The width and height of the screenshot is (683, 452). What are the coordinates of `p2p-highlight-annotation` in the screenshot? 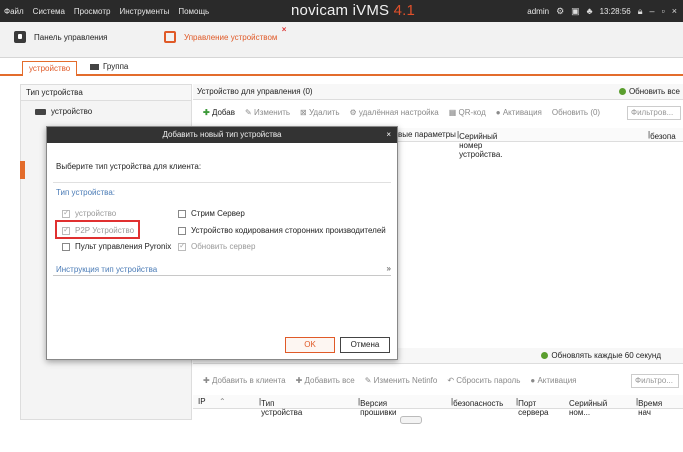 It's located at (97, 229).